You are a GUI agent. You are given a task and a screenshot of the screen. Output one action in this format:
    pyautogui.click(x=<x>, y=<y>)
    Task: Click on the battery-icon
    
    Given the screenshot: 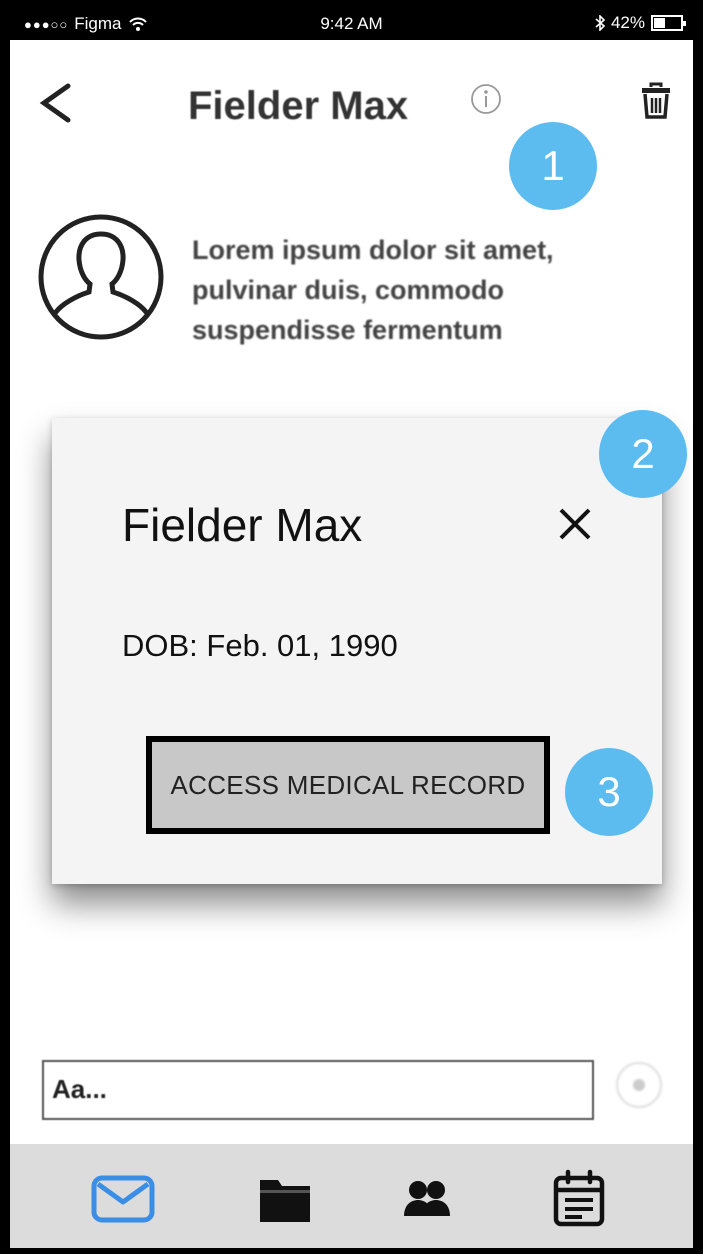 What is the action you would take?
    pyautogui.click(x=668, y=23)
    